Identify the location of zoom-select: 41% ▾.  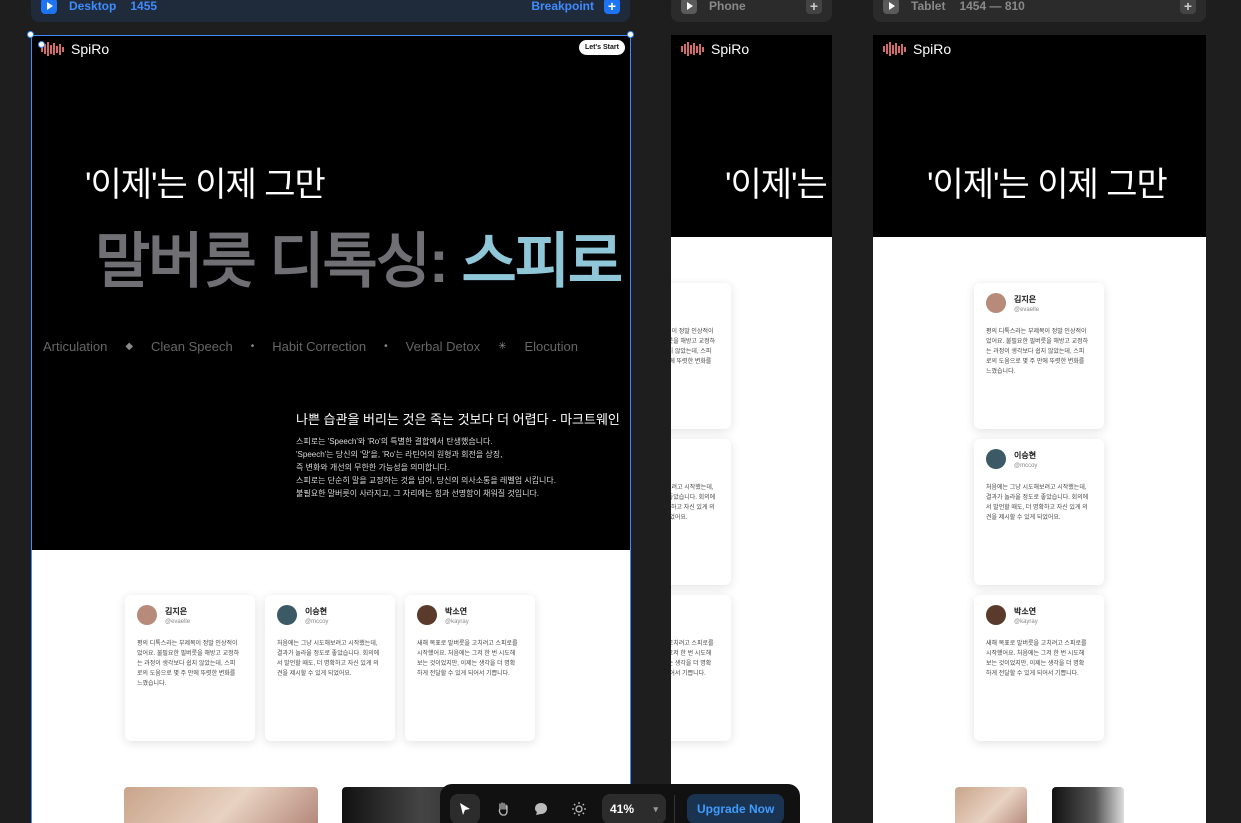
(634, 808).